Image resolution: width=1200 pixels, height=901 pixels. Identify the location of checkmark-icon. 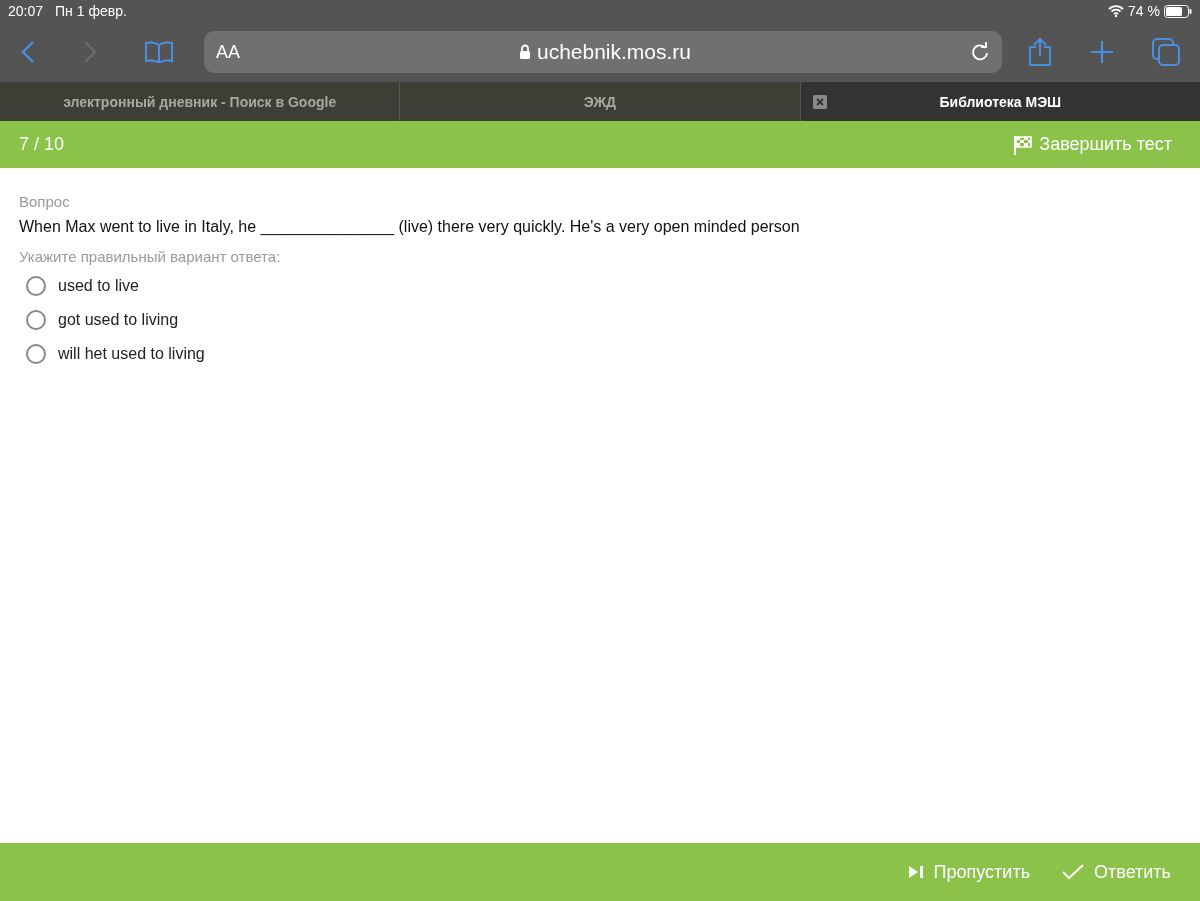
(1073, 872).